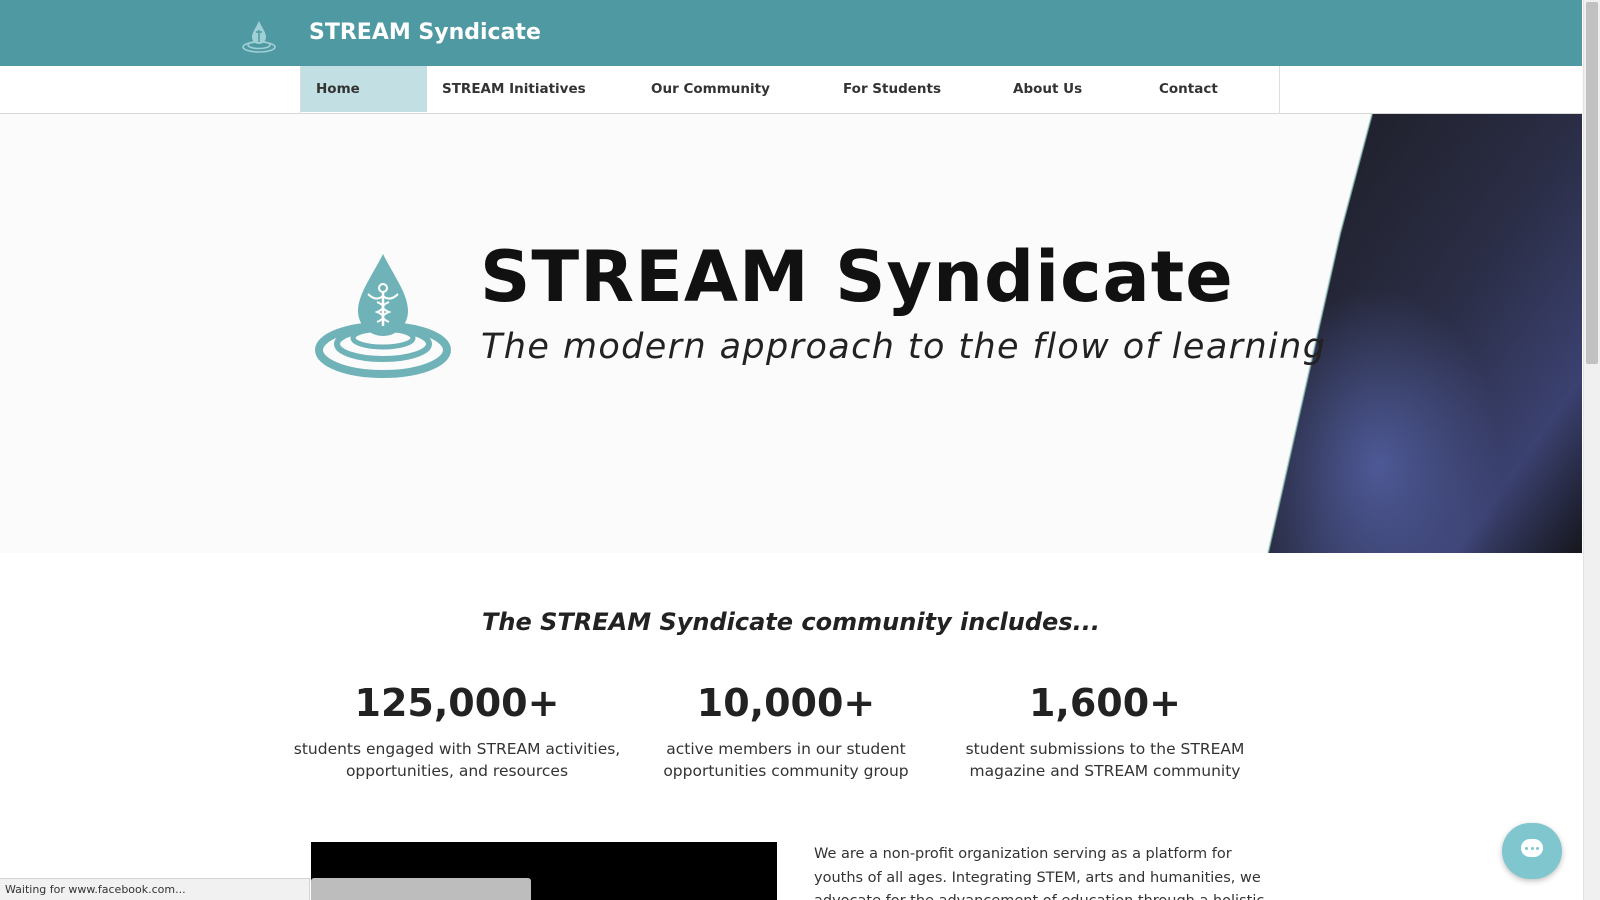  Describe the element at coordinates (364, 89) in the screenshot. I see `nav-item-home: Home` at that location.